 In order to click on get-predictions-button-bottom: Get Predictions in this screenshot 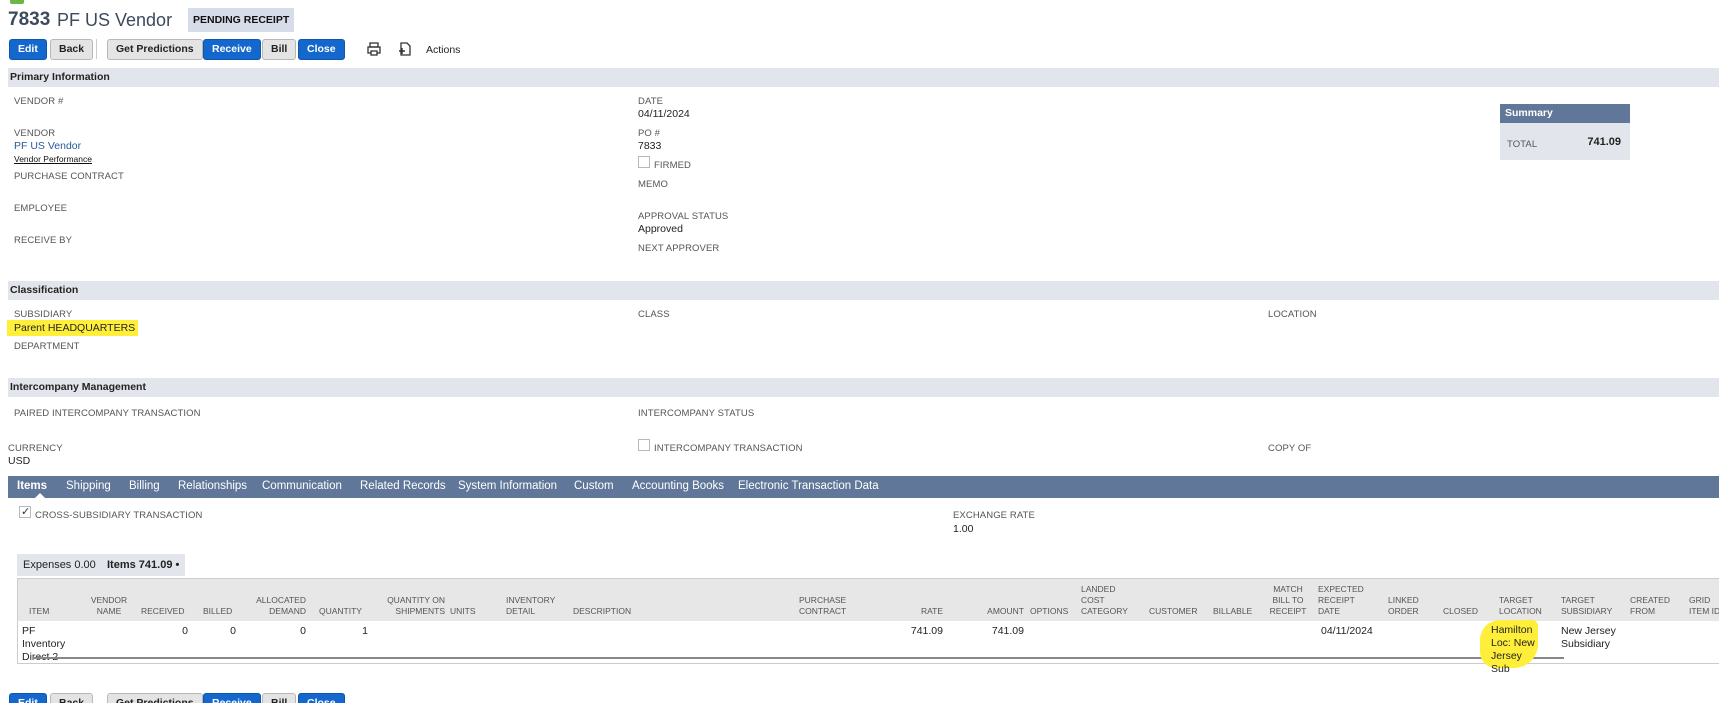, I will do `click(155, 698)`.